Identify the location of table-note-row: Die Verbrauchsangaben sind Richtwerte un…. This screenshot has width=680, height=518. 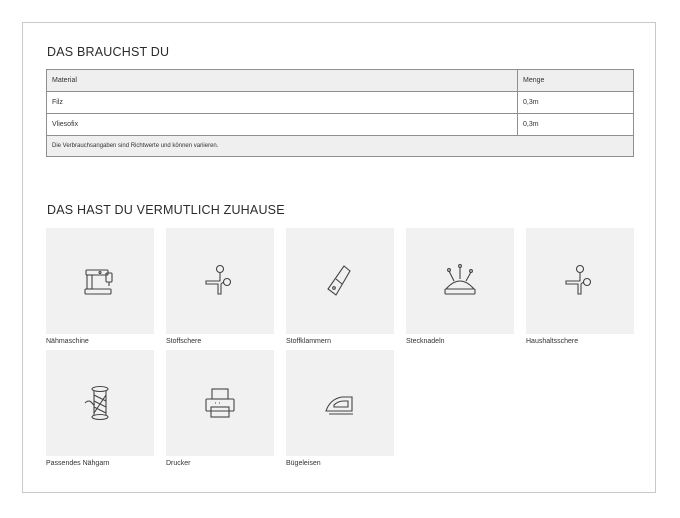
(340, 146).